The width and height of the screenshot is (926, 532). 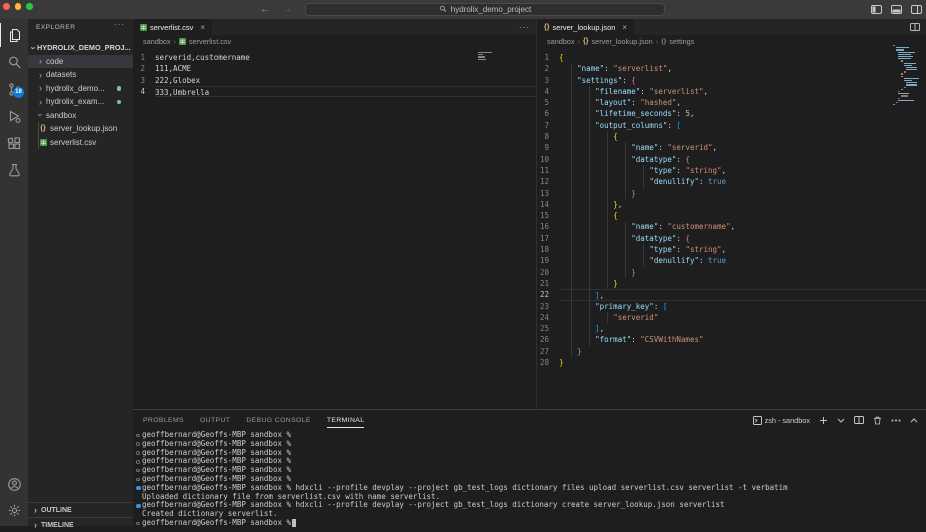 I want to click on tree-item-serverlist-csv: serverlist.csv, so click(x=80, y=143).